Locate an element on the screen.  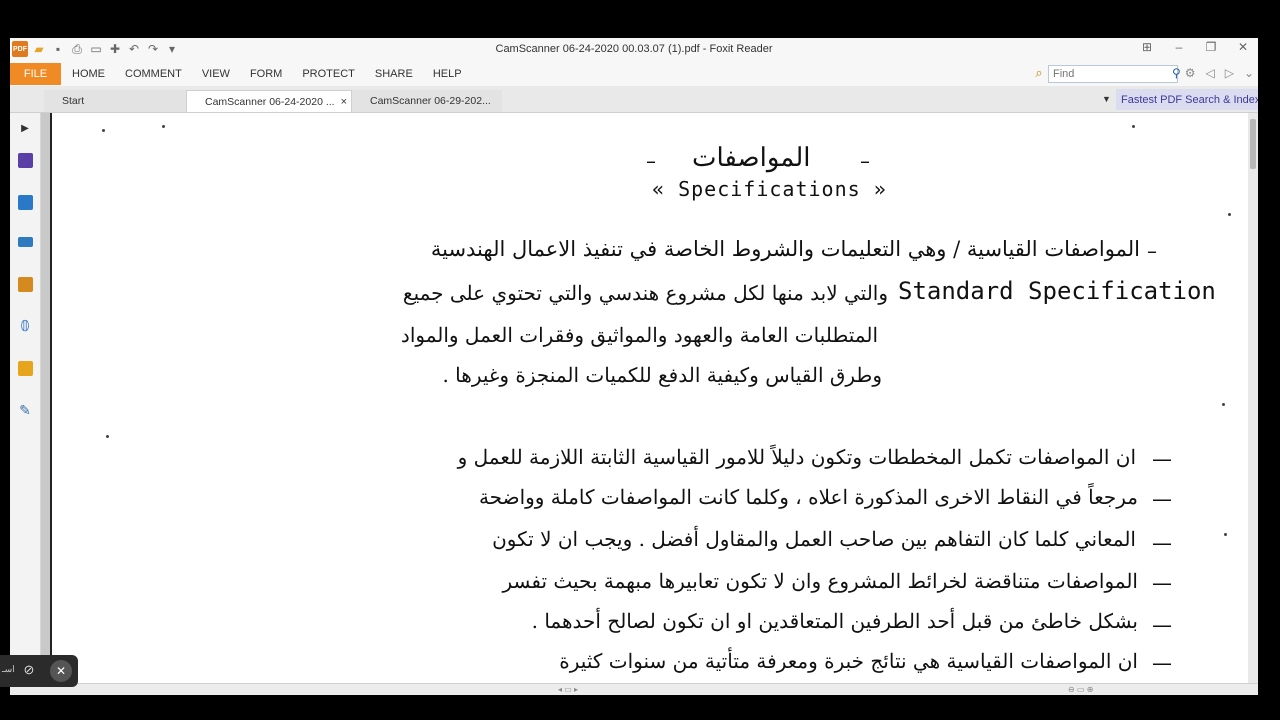
status-bar: ◂ ▭ ▸ ⊖ ▭ ⊕ is located at coordinates (634, 689).